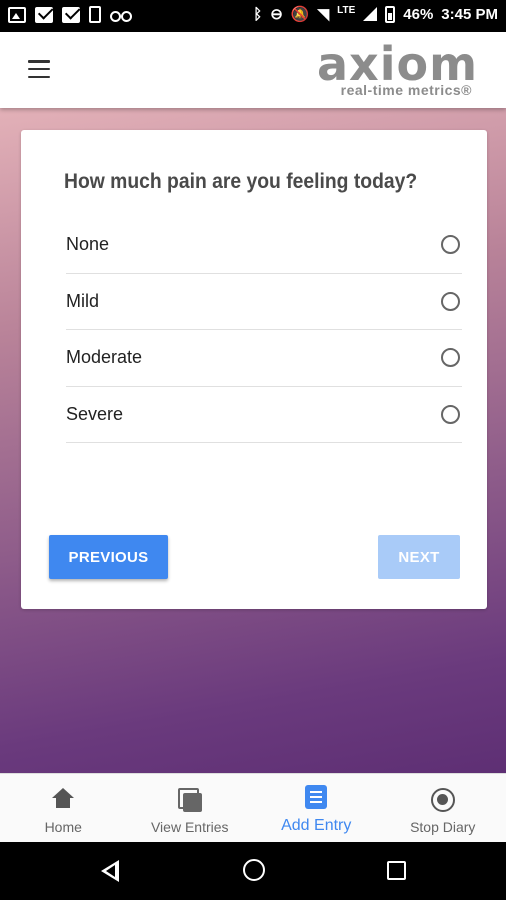  Describe the element at coordinates (44, 14) in the screenshot. I see `gmail-notification-icon` at that location.